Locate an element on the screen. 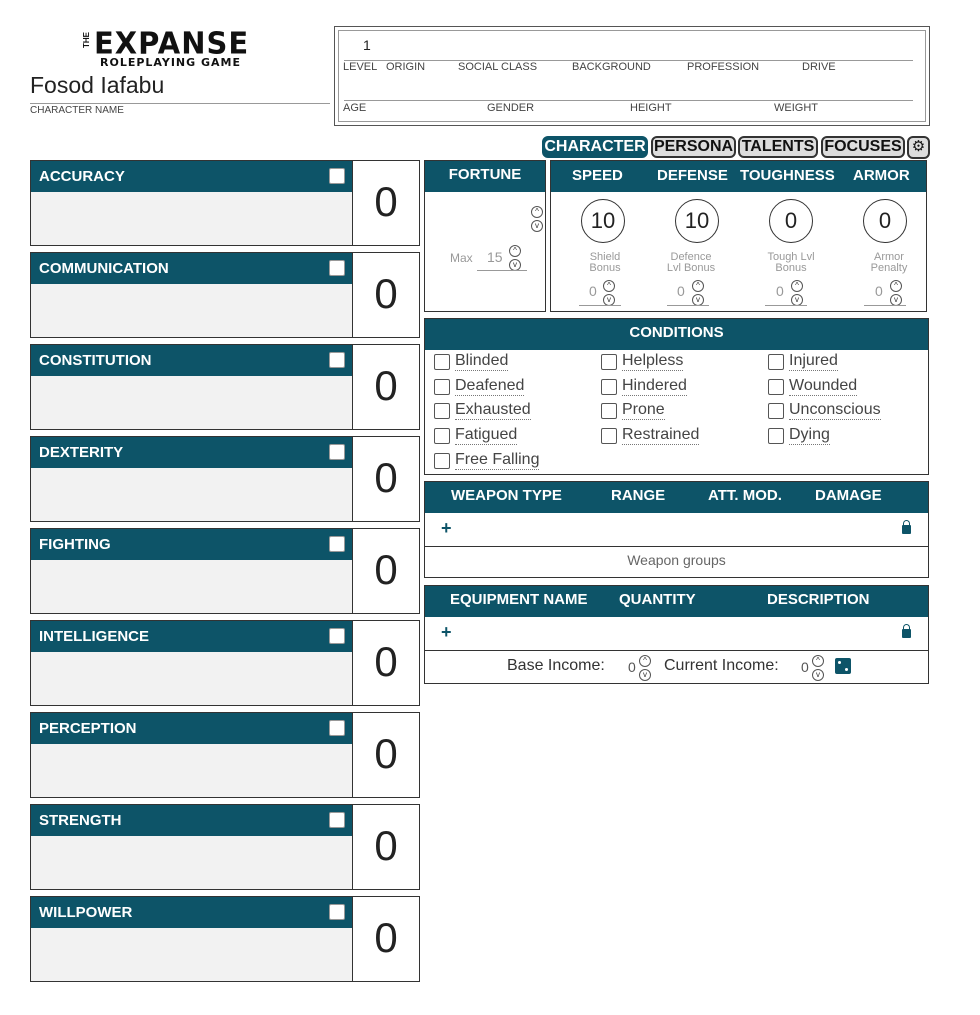  condition-label: Deafened is located at coordinates (490, 386).